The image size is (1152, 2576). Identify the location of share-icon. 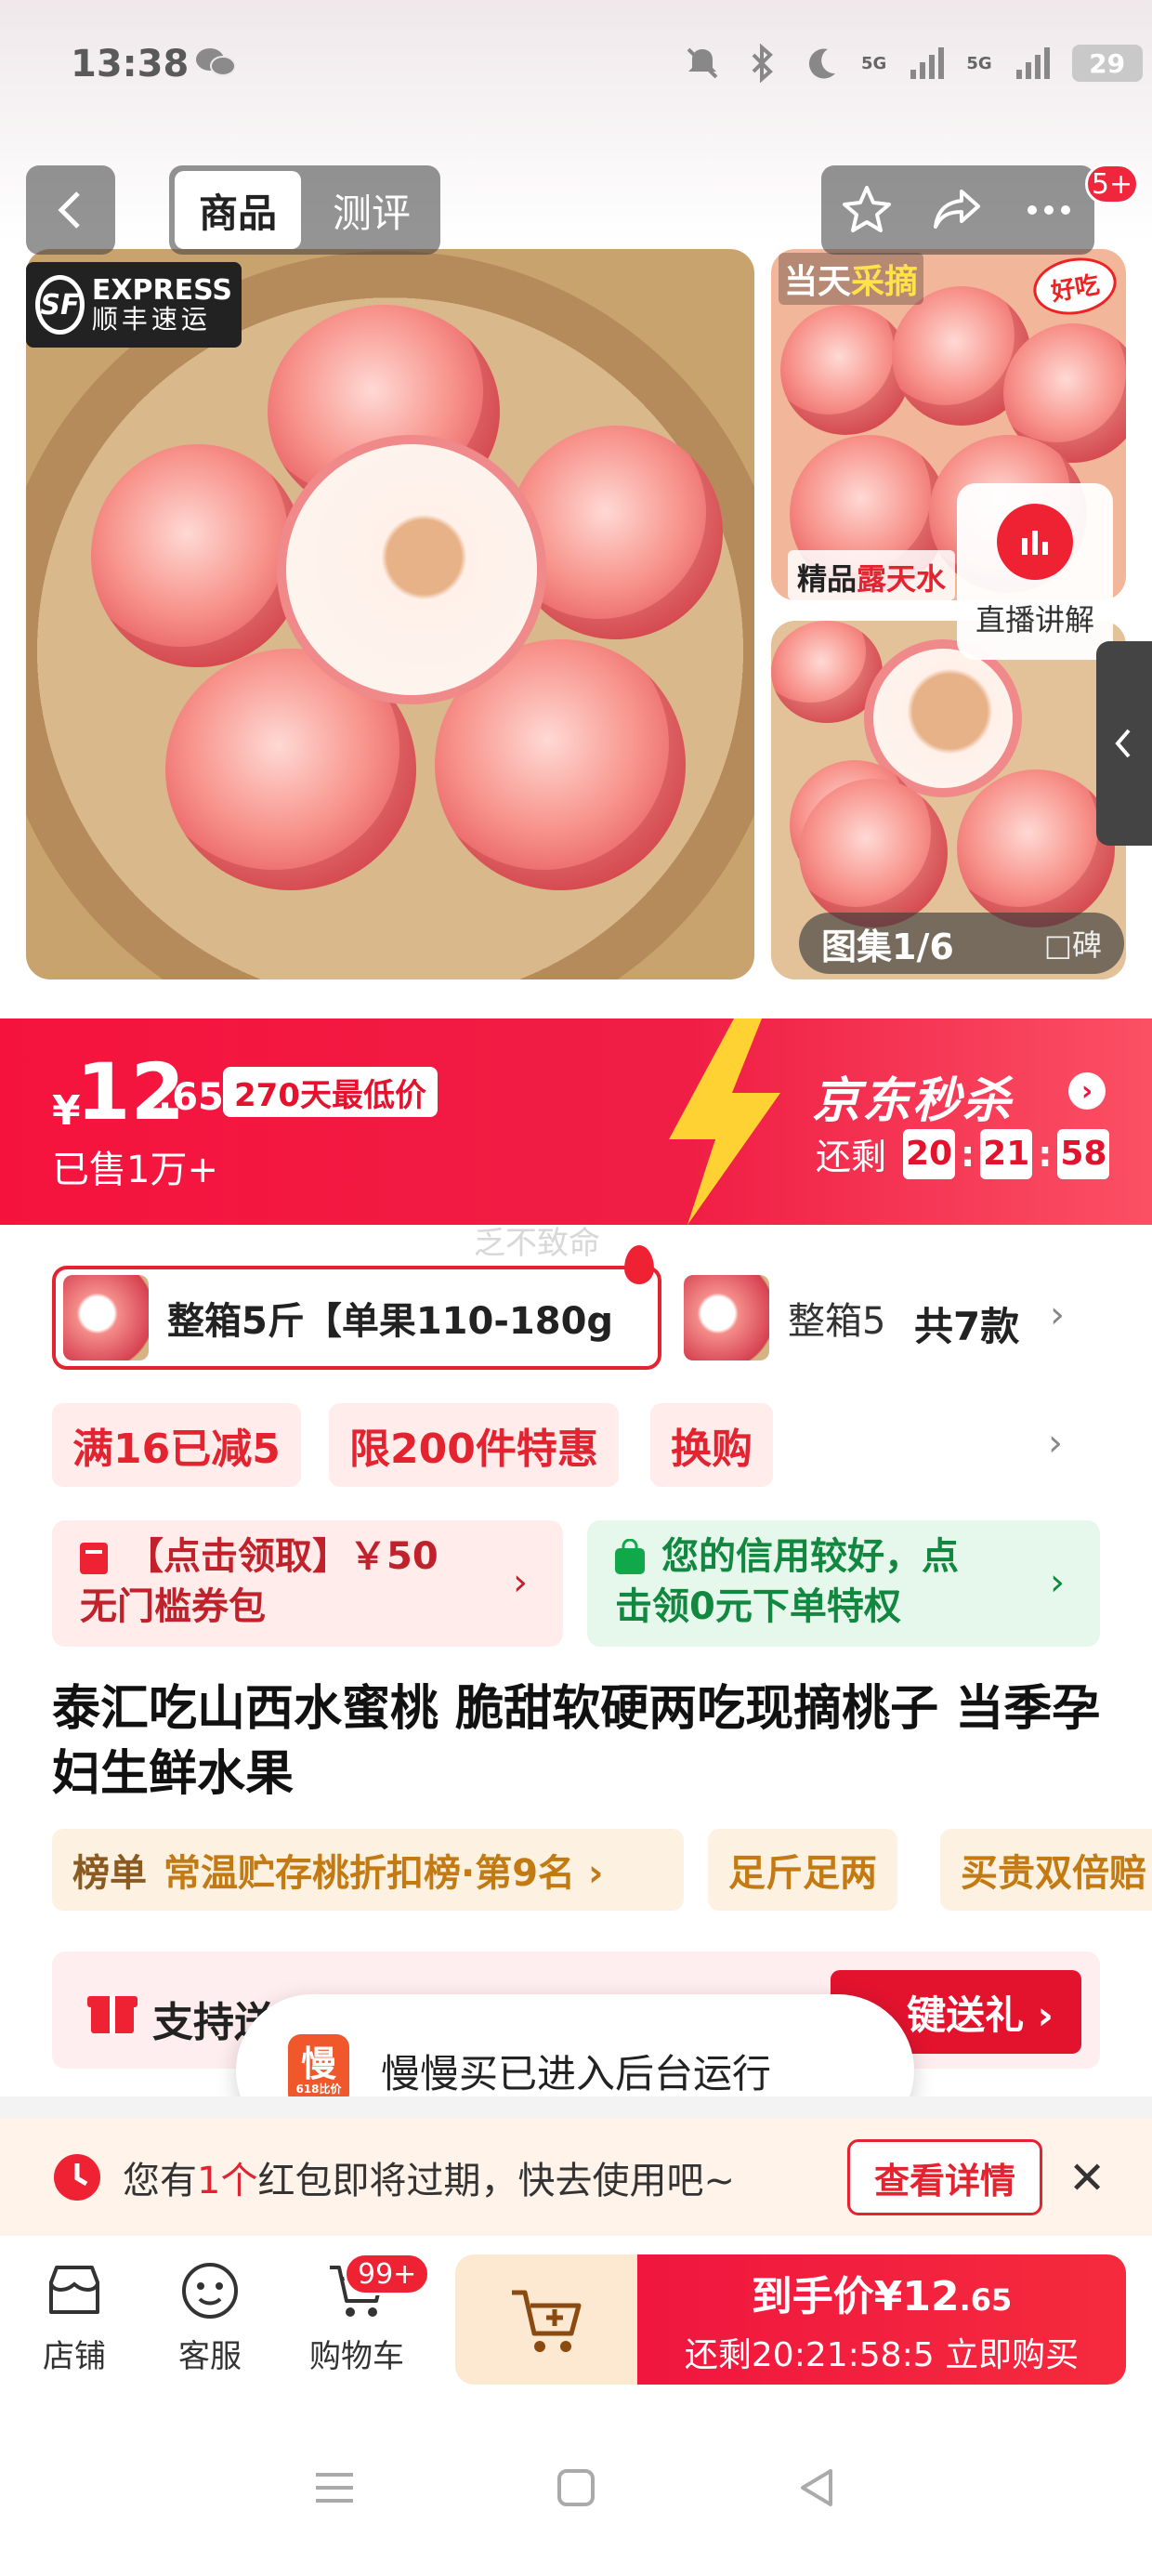
(958, 210).